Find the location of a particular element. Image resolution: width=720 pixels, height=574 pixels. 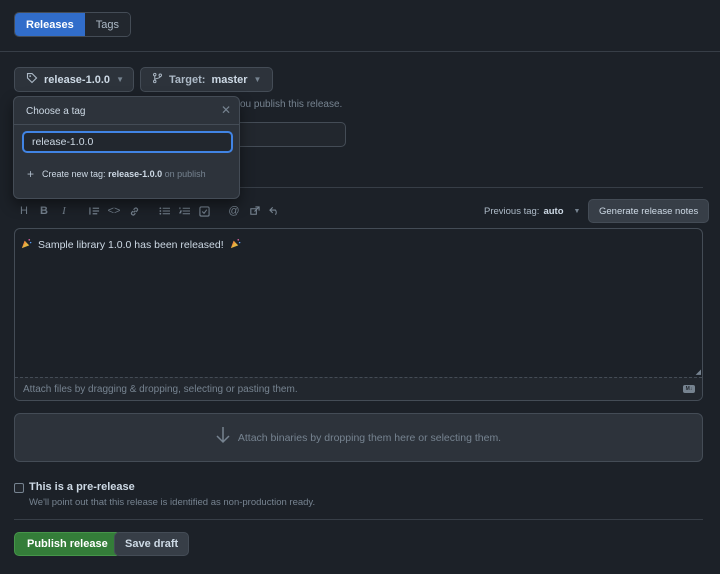

header-divider is located at coordinates (360, 51).